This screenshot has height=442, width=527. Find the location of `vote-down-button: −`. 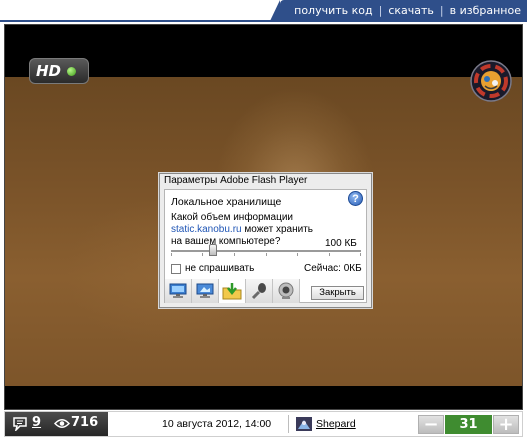

vote-down-button: − is located at coordinates (431, 424).